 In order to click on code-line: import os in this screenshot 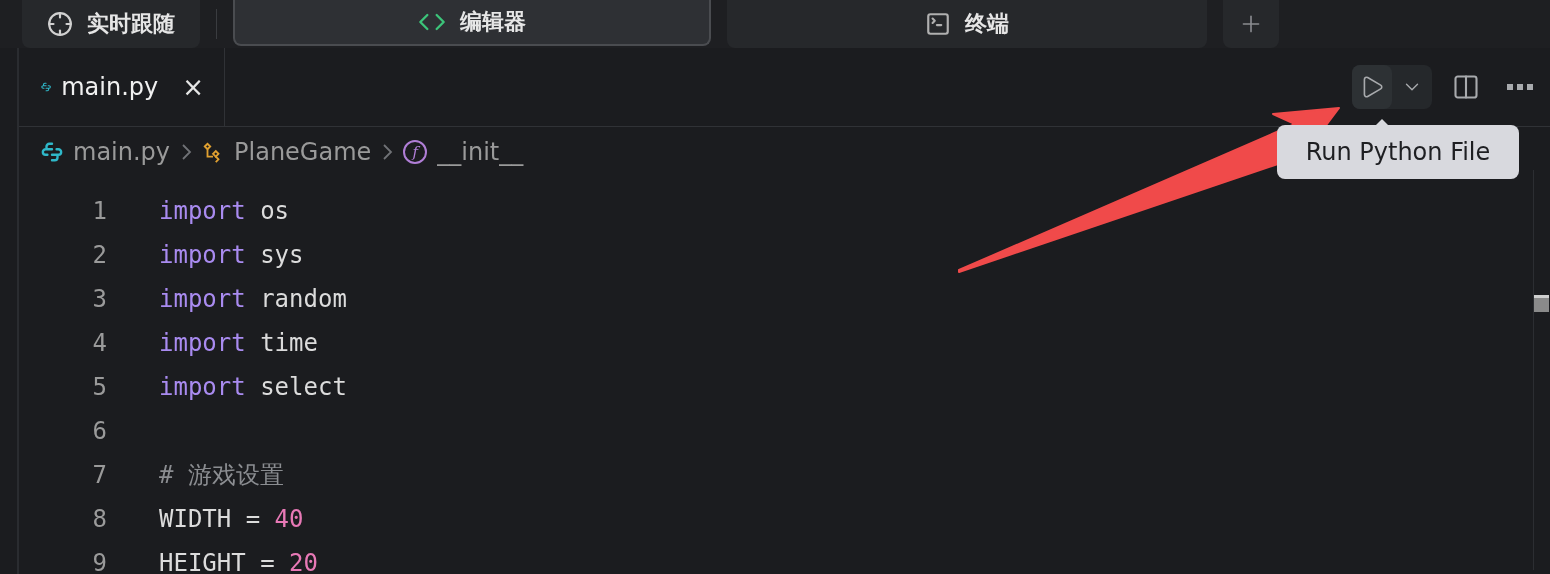, I will do `click(224, 211)`.